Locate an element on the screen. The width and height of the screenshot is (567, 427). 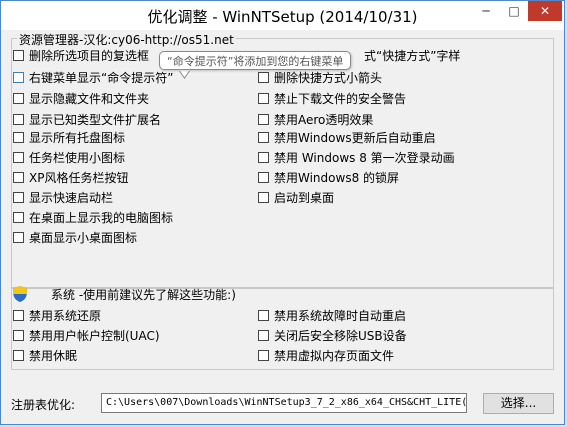
checkbox-computer-icon: 在桌面上显示我的电脑图标 is located at coordinates (93, 217).